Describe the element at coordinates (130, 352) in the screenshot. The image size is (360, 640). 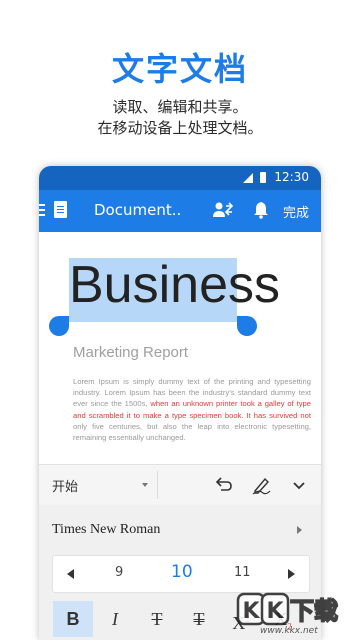
I see `document-subtitle: Marketing Report` at that location.